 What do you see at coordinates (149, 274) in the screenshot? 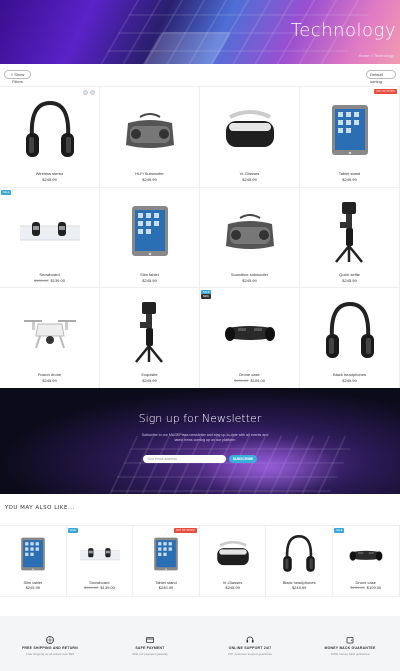
I see `product-name: Slim tablet` at bounding box center [149, 274].